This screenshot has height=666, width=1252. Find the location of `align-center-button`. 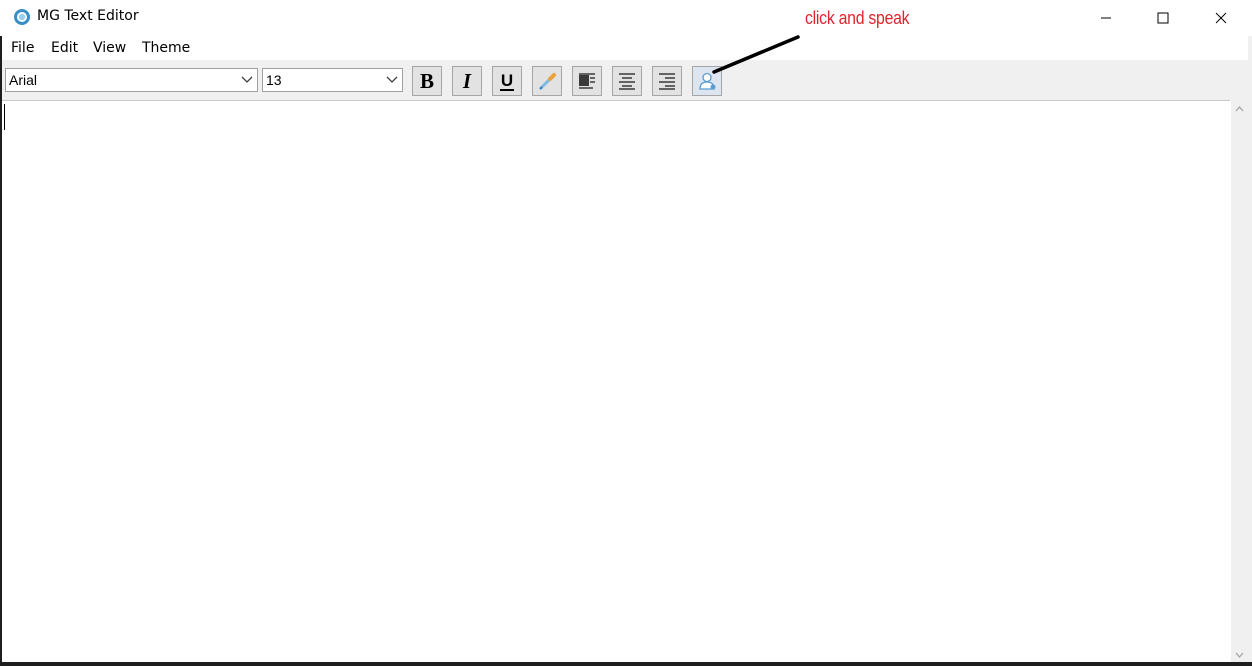

align-center-button is located at coordinates (627, 81).